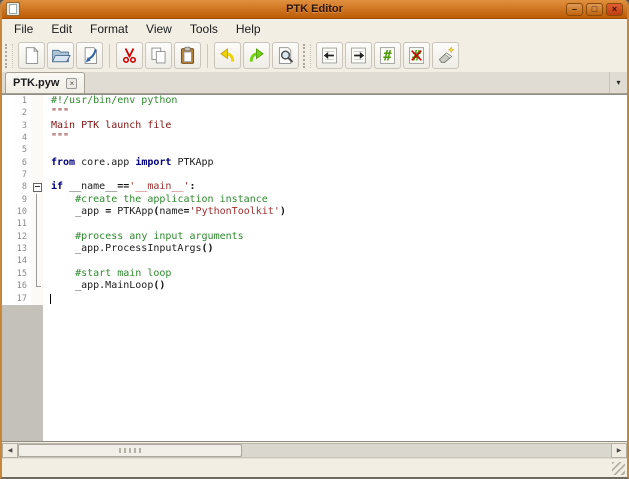  Describe the element at coordinates (204, 29) in the screenshot. I see `menu-item-tools: Tools` at that location.